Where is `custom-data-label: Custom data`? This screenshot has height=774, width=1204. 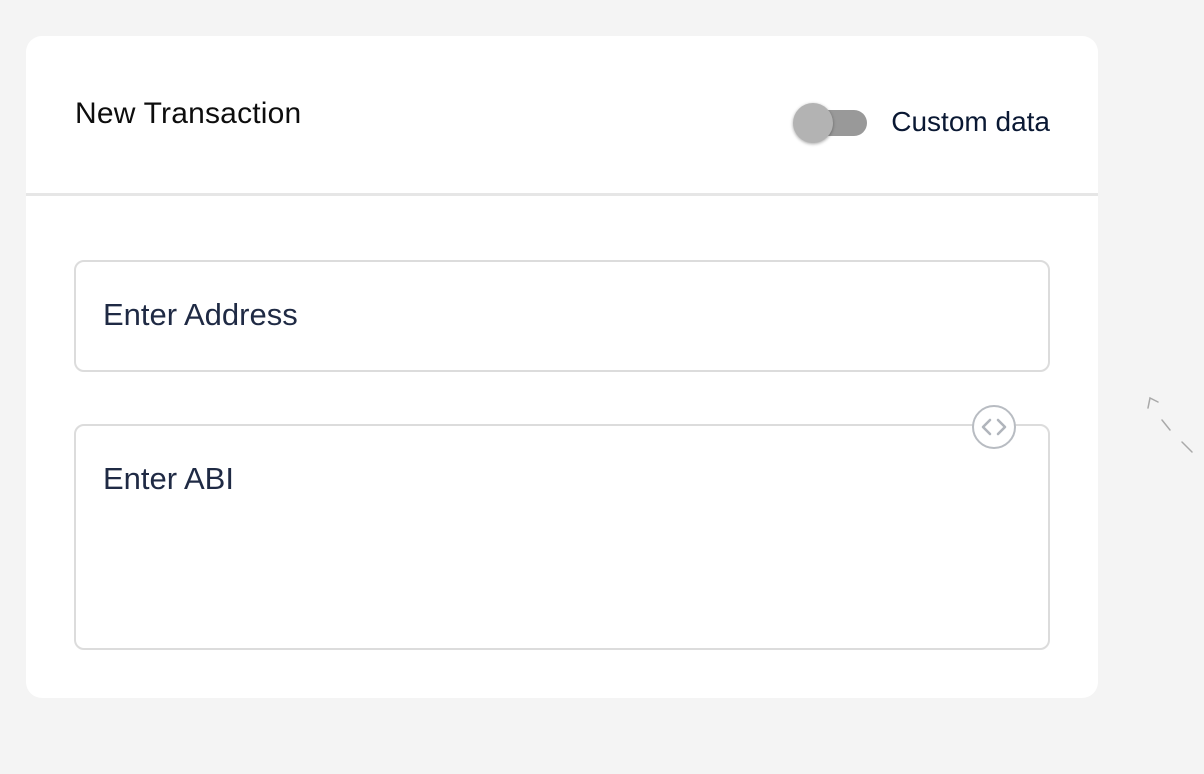 custom-data-label: Custom data is located at coordinates (970, 122).